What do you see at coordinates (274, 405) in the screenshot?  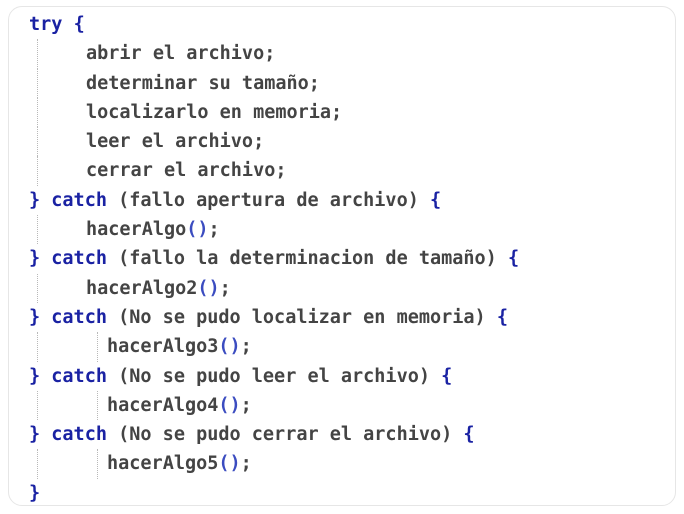 I see `code-line-handler-4: hacerAlgo4();` at bounding box center [274, 405].